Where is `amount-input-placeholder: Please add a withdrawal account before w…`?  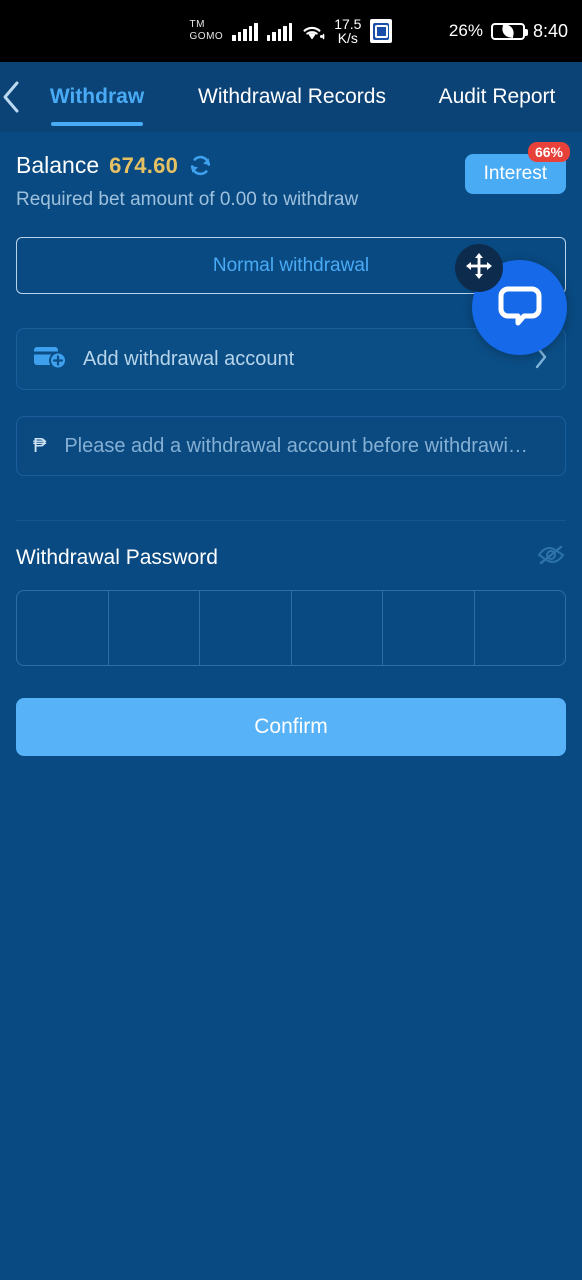 amount-input-placeholder: Please add a withdrawal account before w… is located at coordinates (296, 445).